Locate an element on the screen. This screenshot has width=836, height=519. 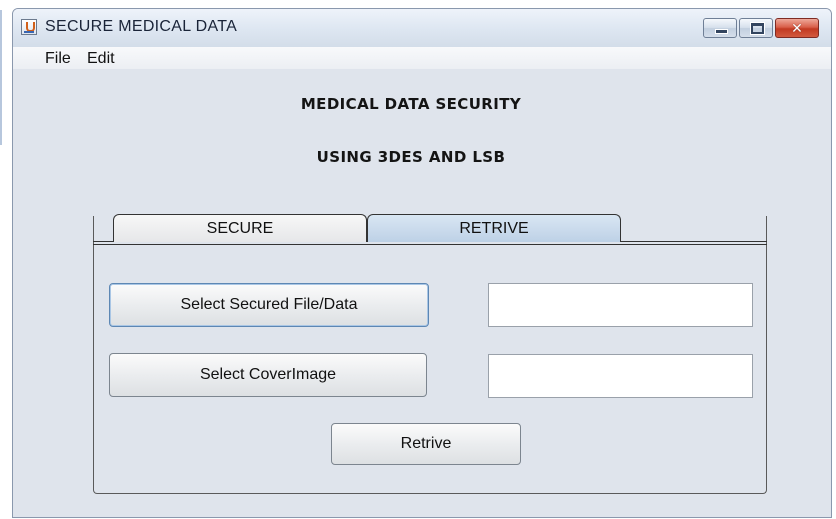
menu-bar: File Edit is located at coordinates (422, 58).